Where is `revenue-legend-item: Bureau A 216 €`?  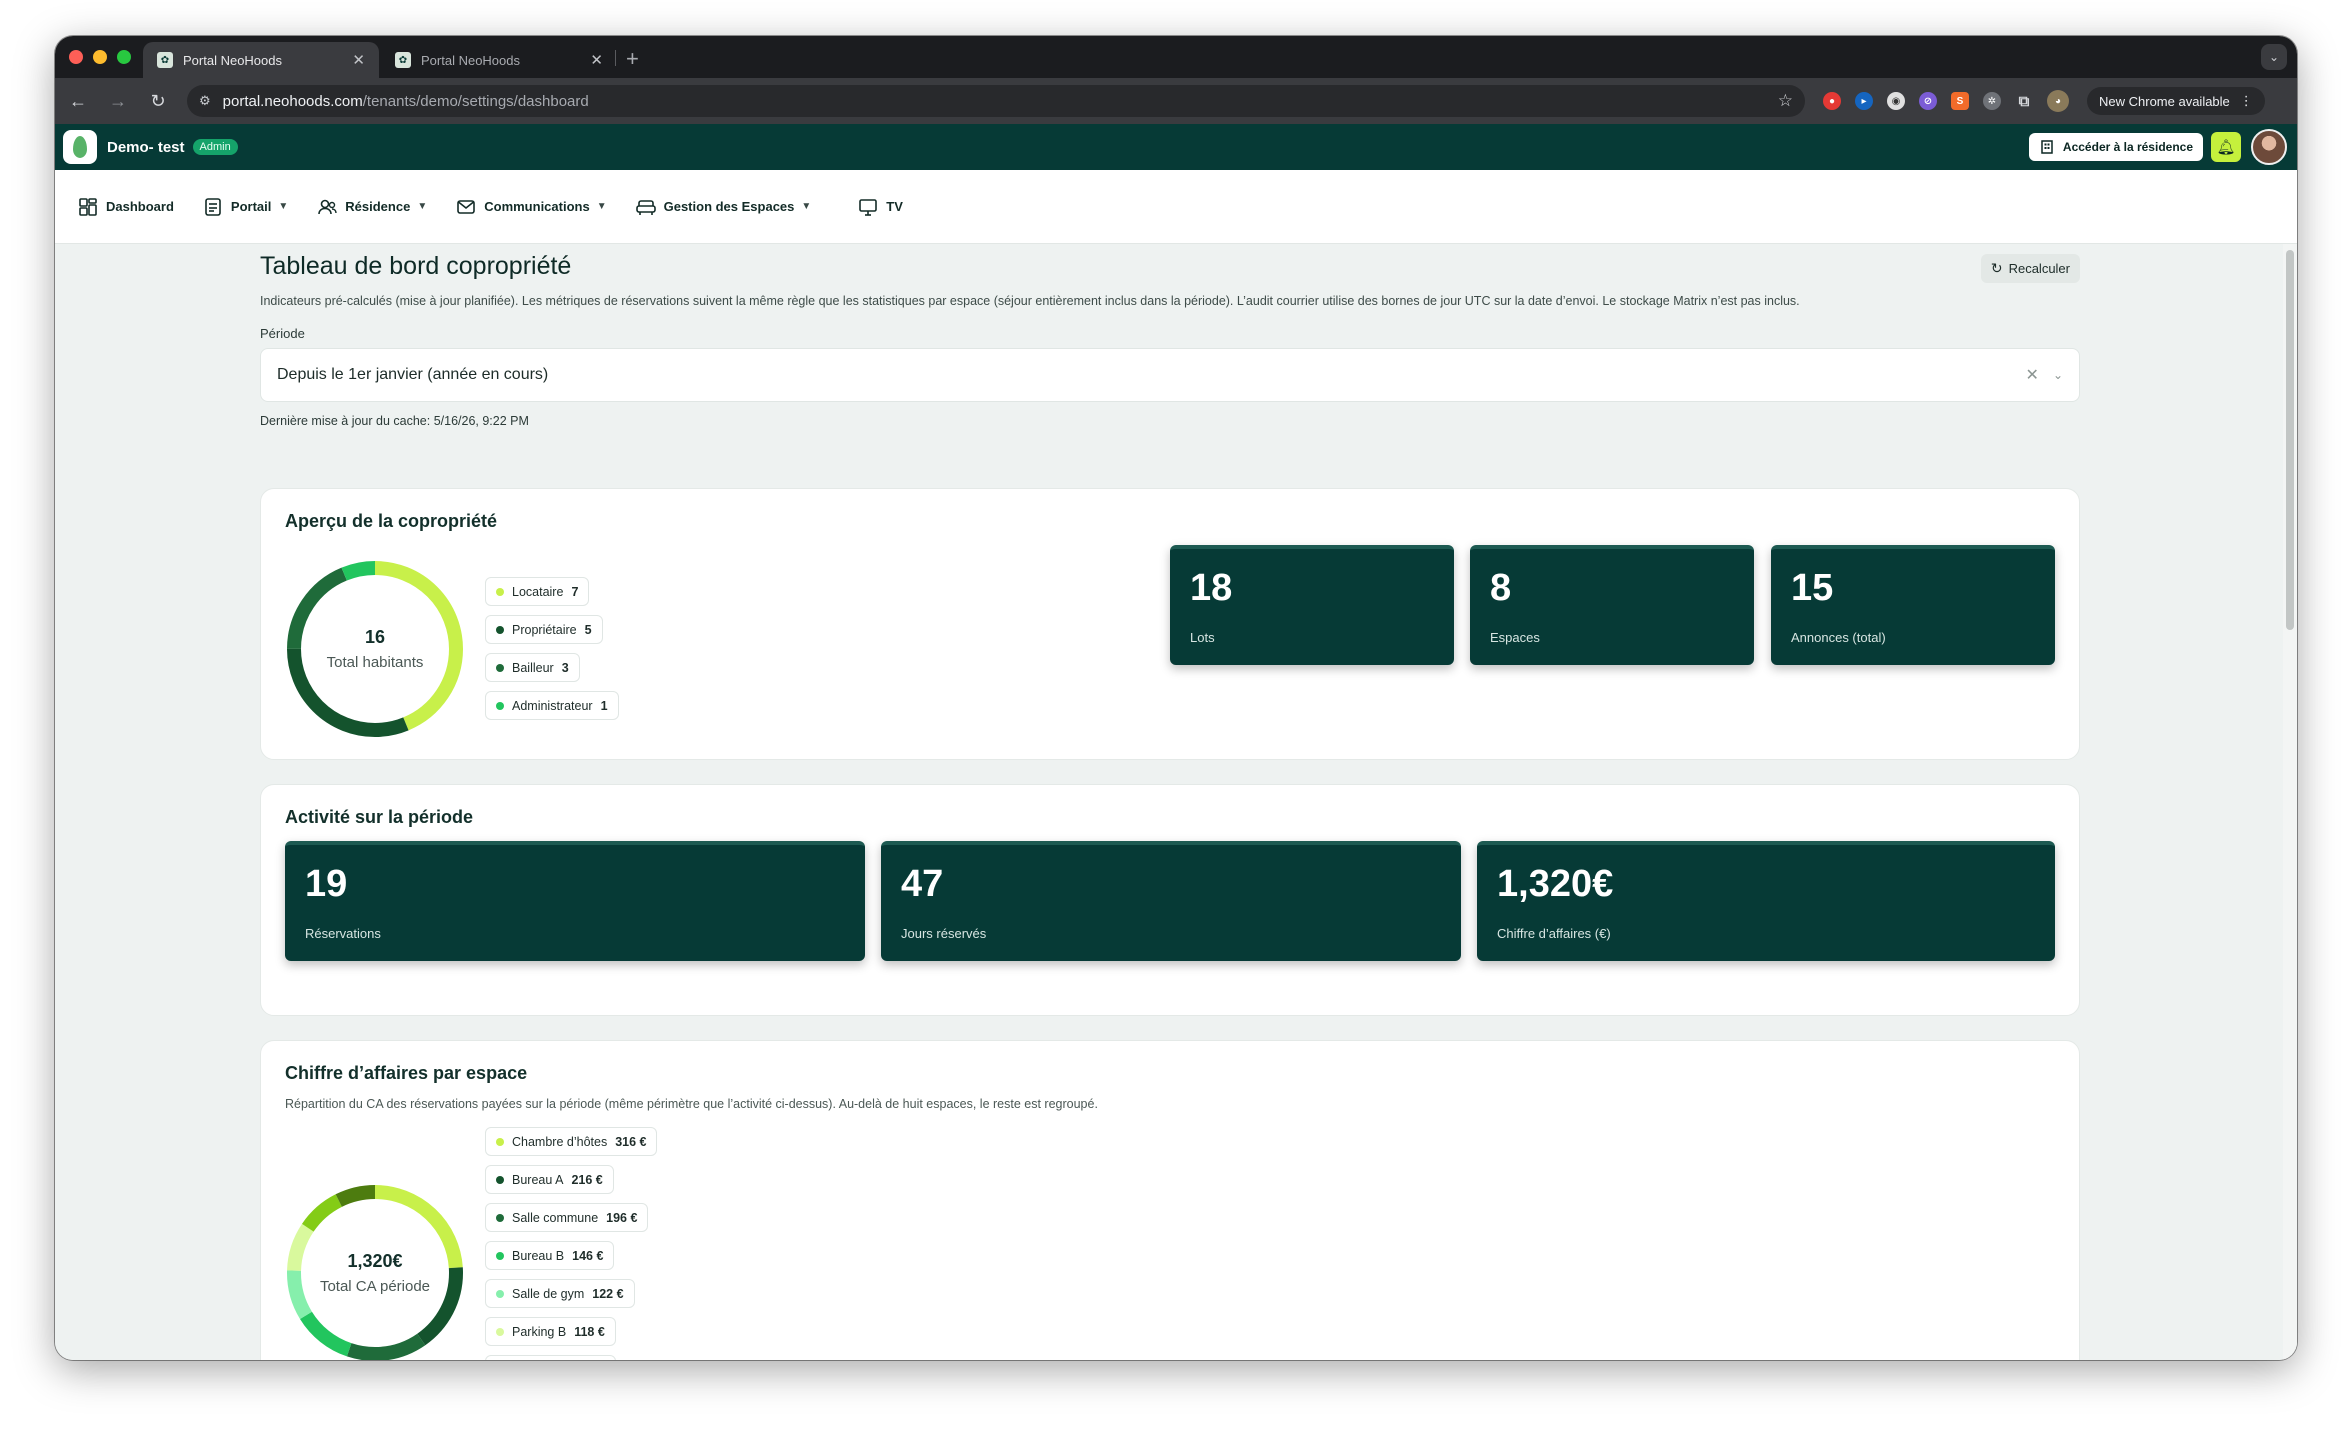
revenue-legend-item: Bureau A 216 € is located at coordinates (549, 1179).